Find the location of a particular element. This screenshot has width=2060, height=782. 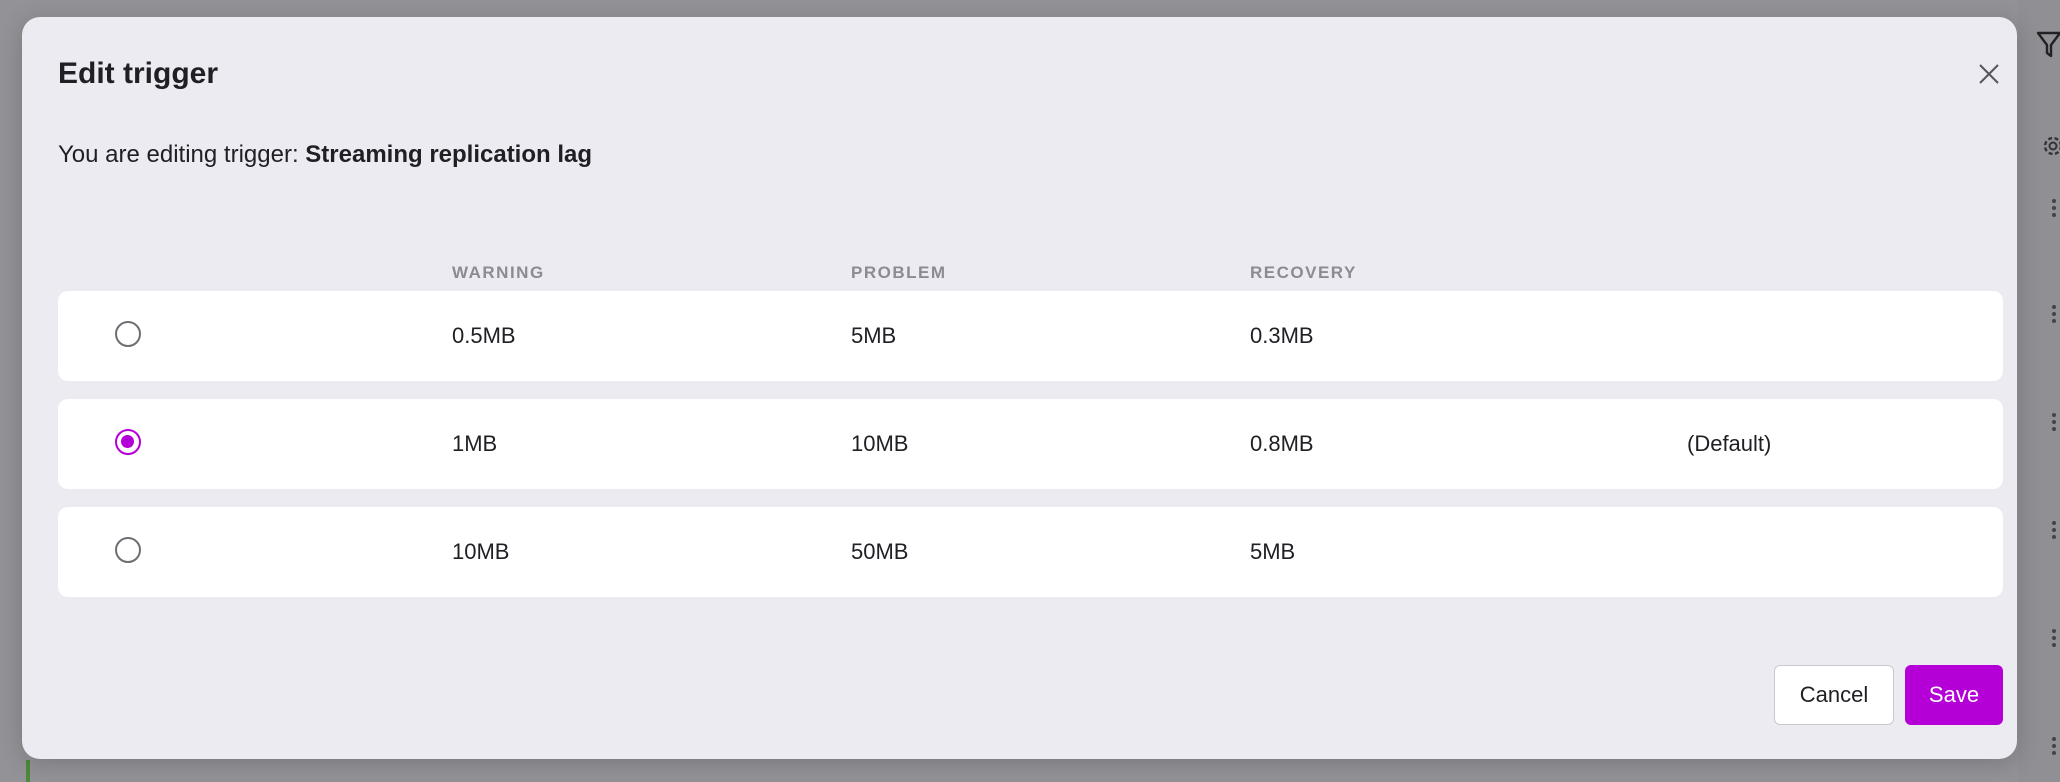

threshold-option-row: 0.5MB 5MB 0.3MB is located at coordinates (1030, 336).